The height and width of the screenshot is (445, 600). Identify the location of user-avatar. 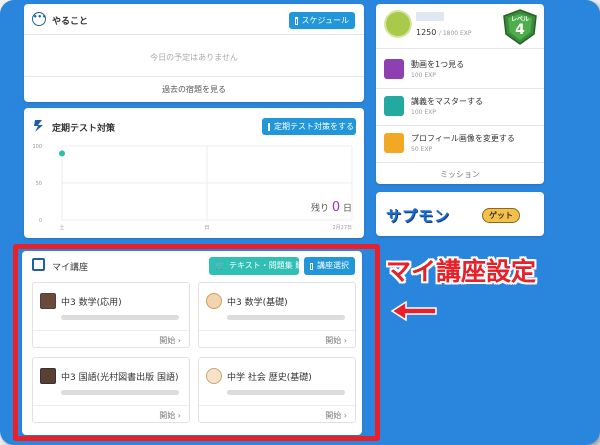
(398, 24).